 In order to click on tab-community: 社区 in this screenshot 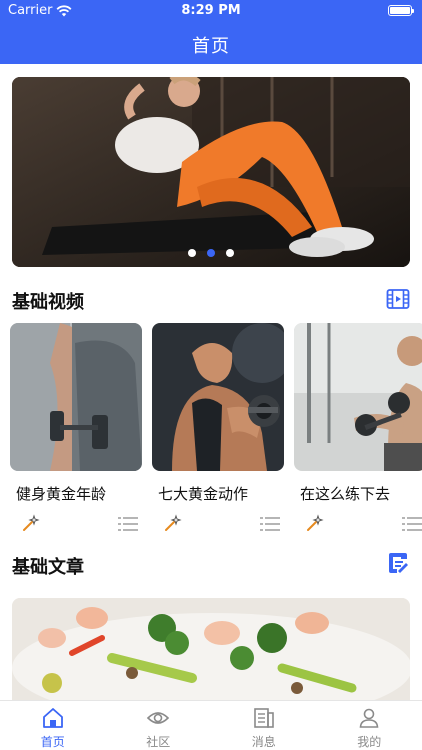, I will do `click(159, 725)`.